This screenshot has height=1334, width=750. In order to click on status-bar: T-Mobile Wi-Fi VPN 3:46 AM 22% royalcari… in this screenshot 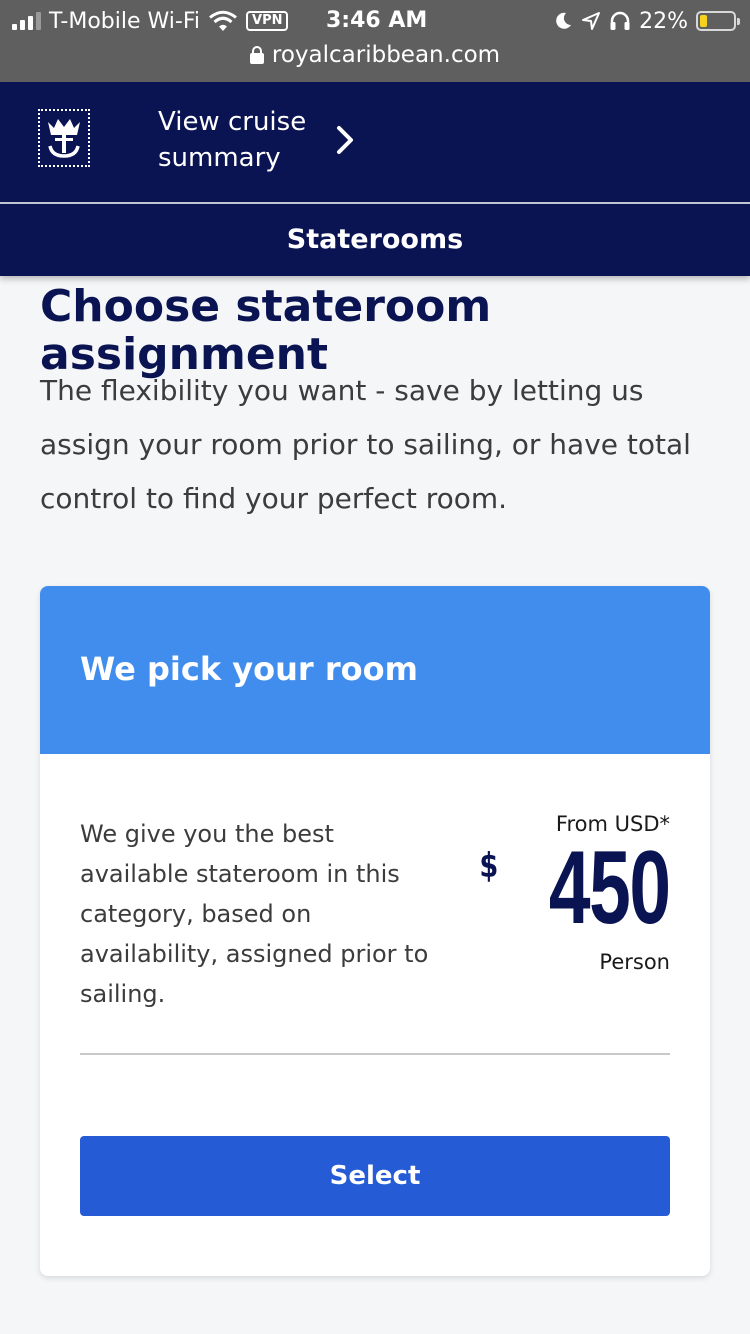, I will do `click(375, 41)`.